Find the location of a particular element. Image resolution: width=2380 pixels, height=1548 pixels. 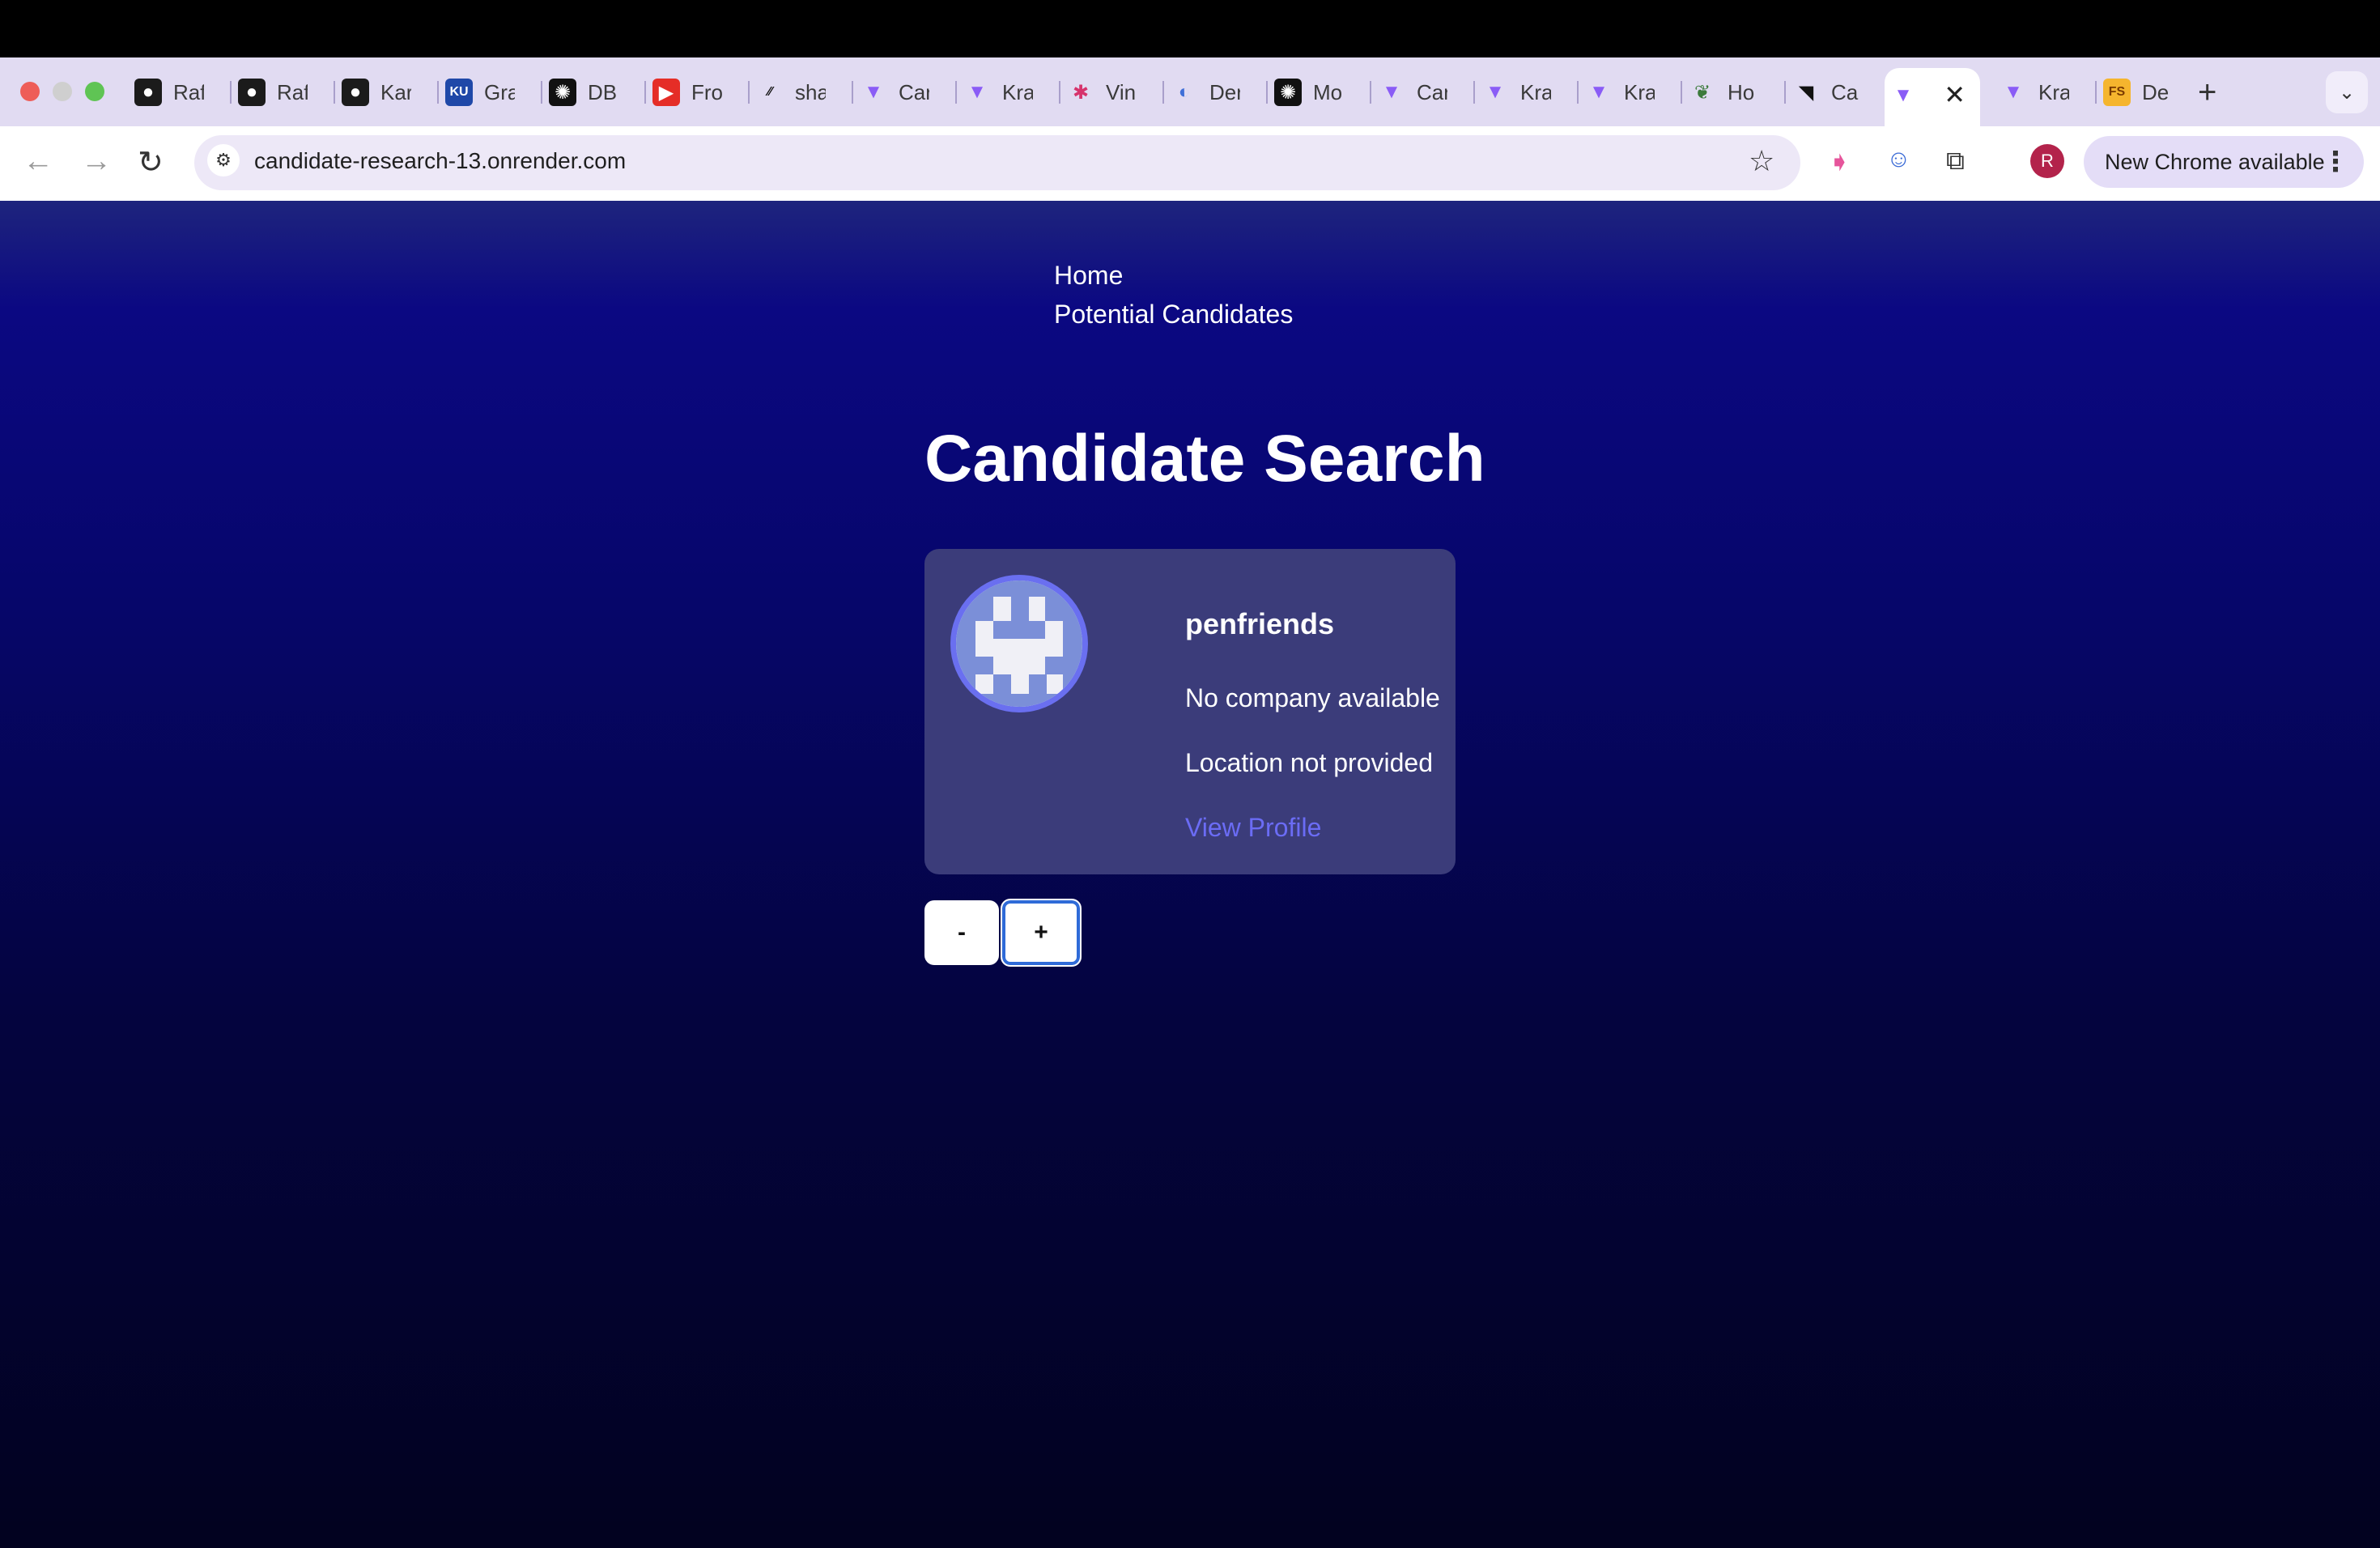

tab-title: Ho is located at coordinates (1742, 92).